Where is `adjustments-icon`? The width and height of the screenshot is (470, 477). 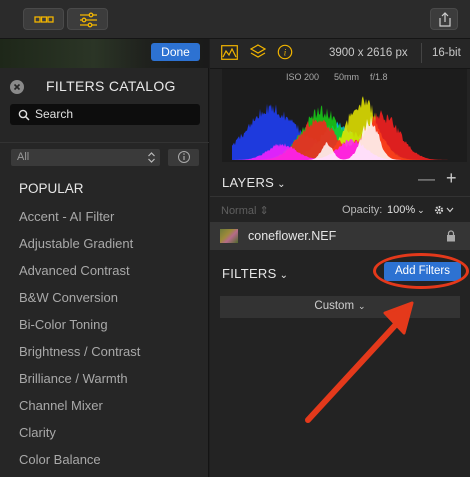
adjustments-icon is located at coordinates (88, 20).